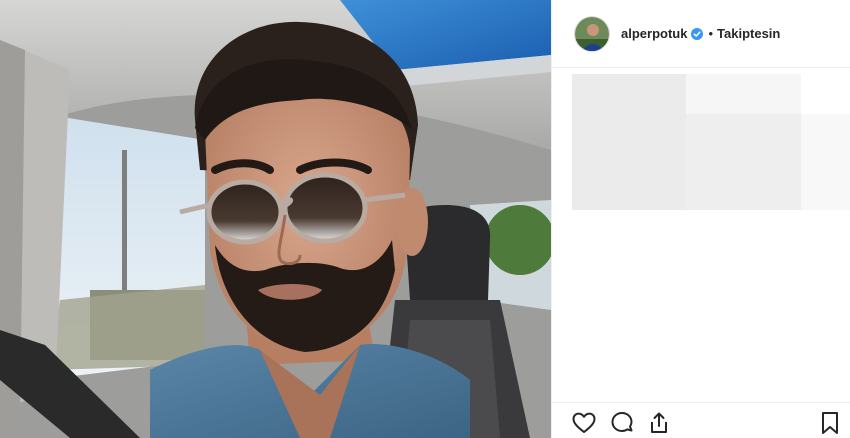 This screenshot has width=850, height=438. I want to click on share-icon, so click(659, 423).